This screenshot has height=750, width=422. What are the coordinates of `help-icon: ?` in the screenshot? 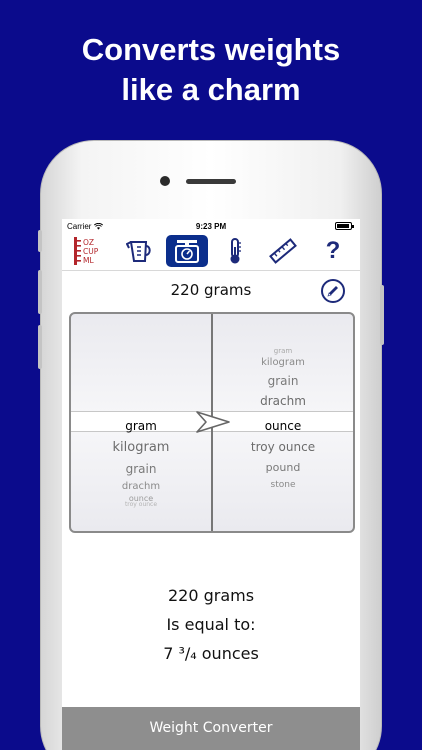 It's located at (333, 250).